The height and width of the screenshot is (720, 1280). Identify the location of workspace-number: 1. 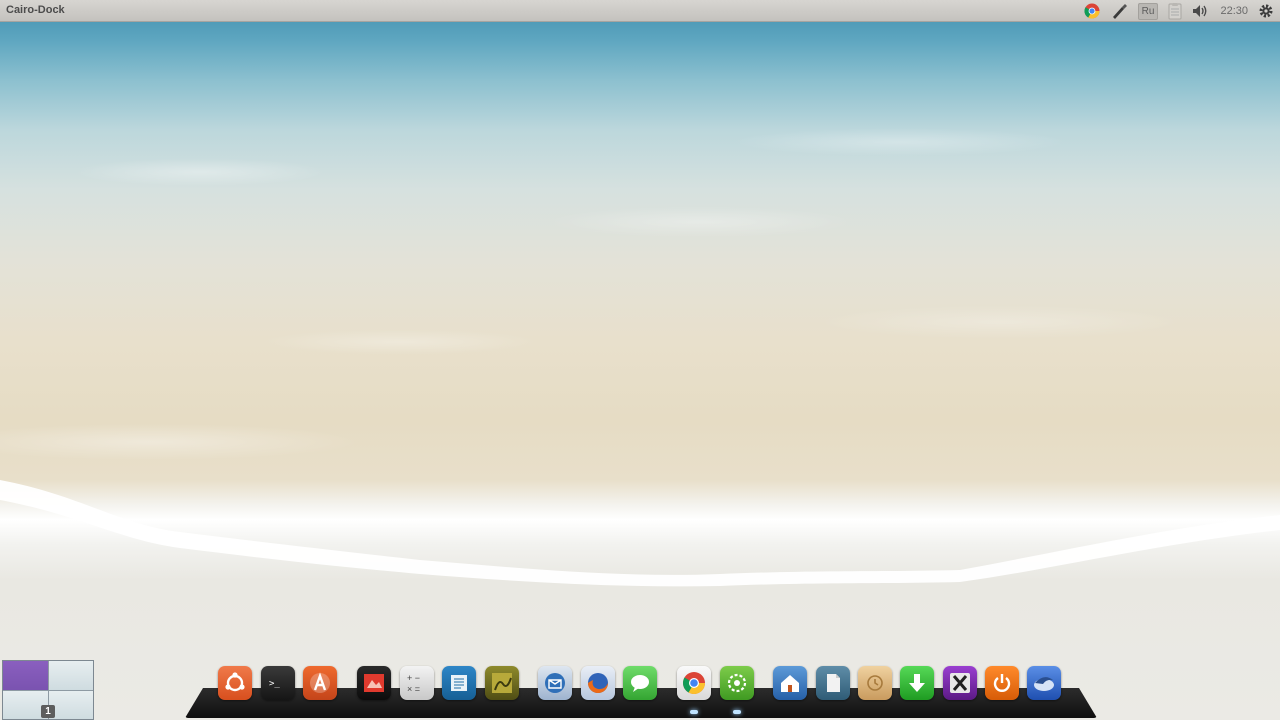
(48, 711).